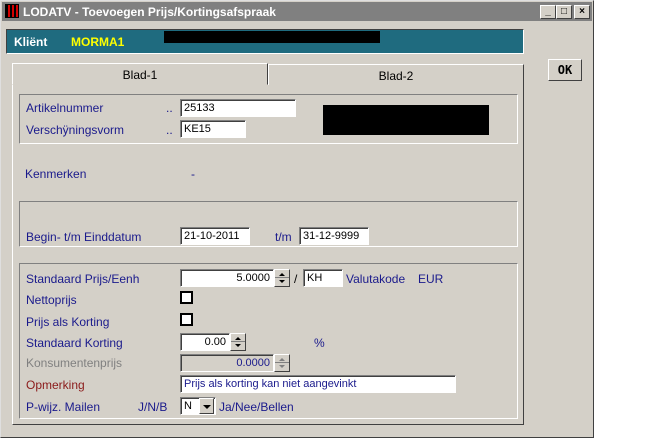  Describe the element at coordinates (84, 237) in the screenshot. I see `dates-label: Begin- t/m Einddatum` at that location.